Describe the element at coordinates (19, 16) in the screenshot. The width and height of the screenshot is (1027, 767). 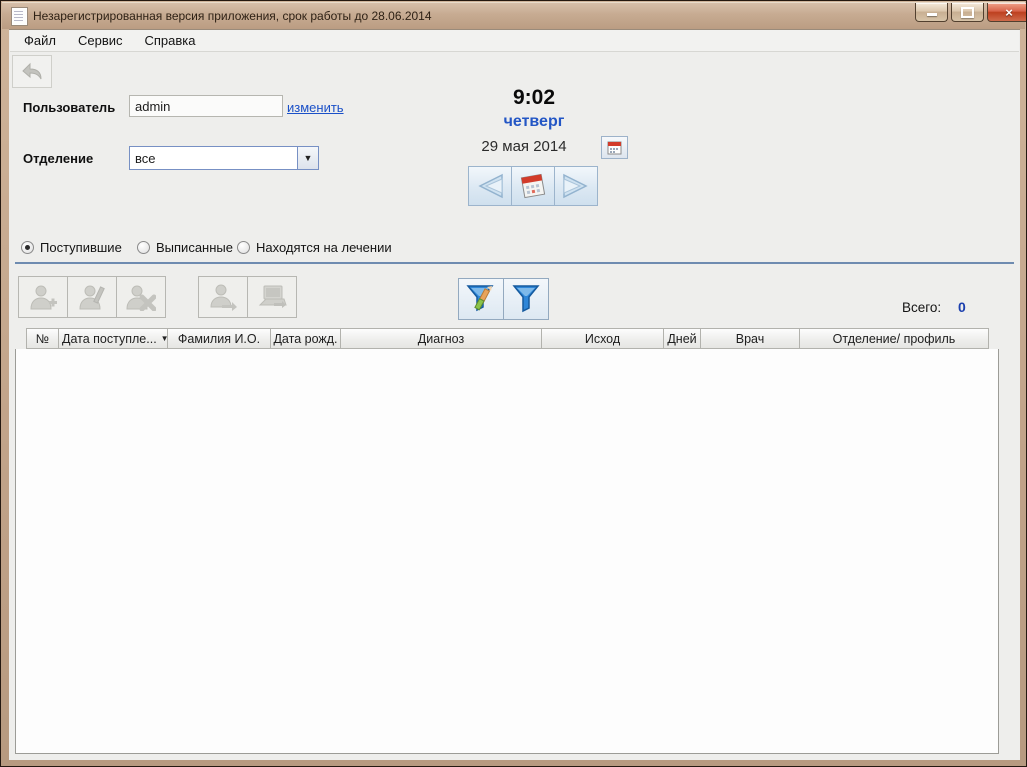
I see `app-icon` at that location.